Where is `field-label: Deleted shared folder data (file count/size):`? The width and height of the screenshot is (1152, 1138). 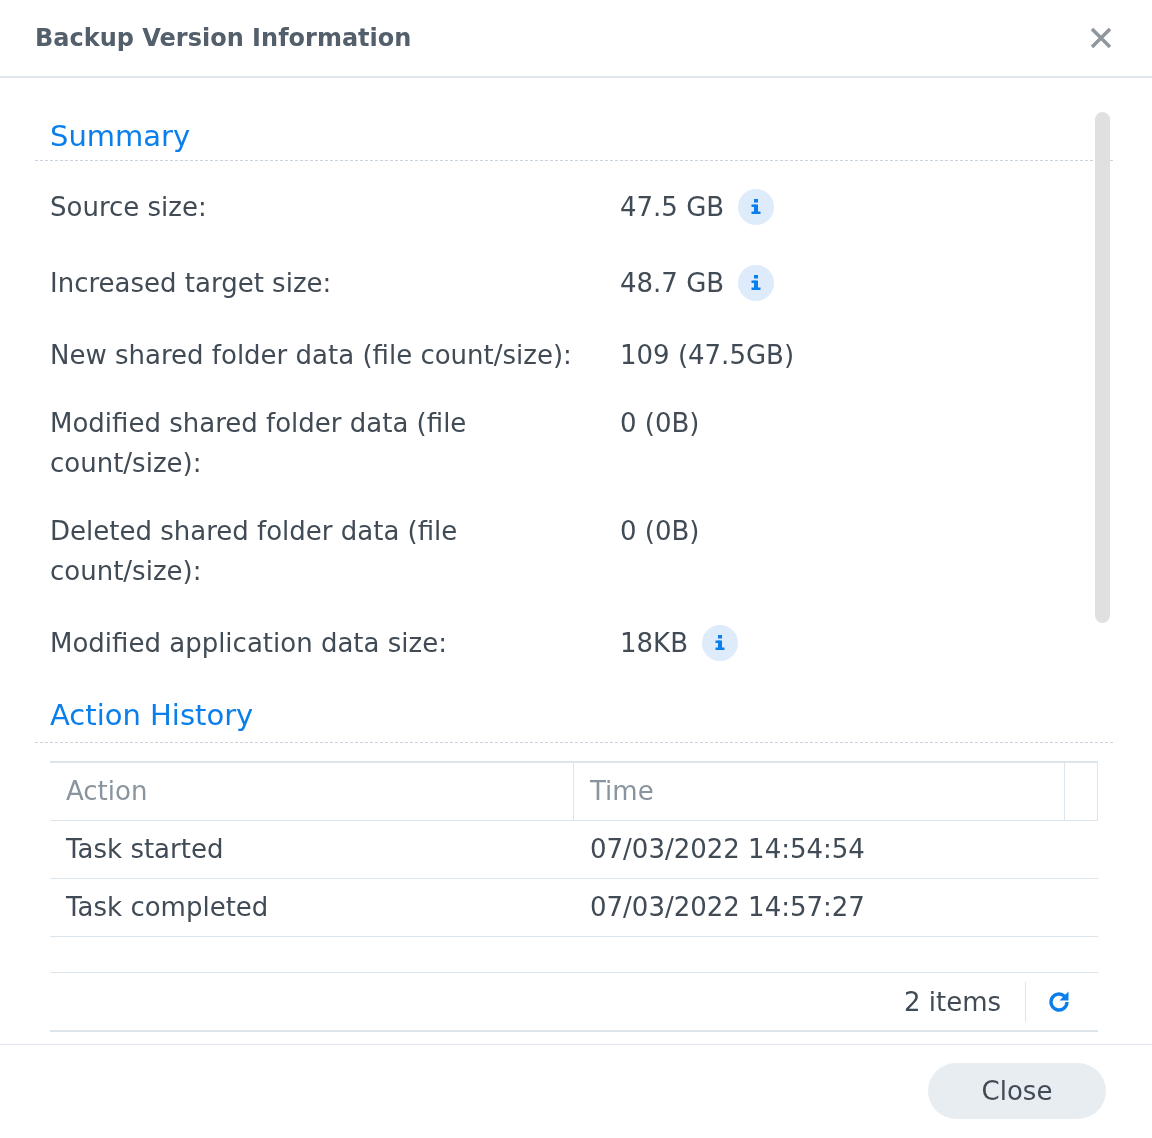 field-label: Deleted shared folder data (file count/size): is located at coordinates (254, 551).